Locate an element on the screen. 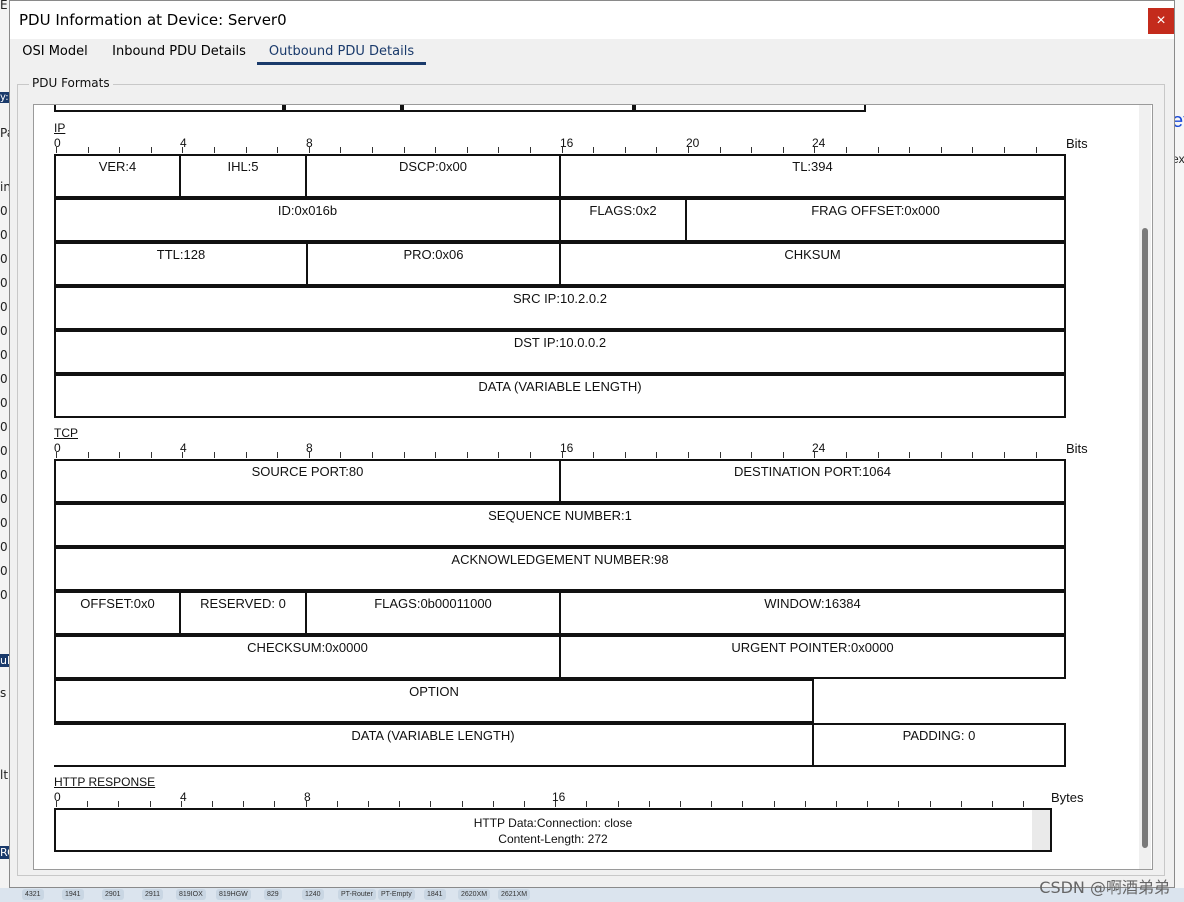 This screenshot has width=1184, height=902. window-title: PDU Information at Device: Server0 is located at coordinates (153, 20).